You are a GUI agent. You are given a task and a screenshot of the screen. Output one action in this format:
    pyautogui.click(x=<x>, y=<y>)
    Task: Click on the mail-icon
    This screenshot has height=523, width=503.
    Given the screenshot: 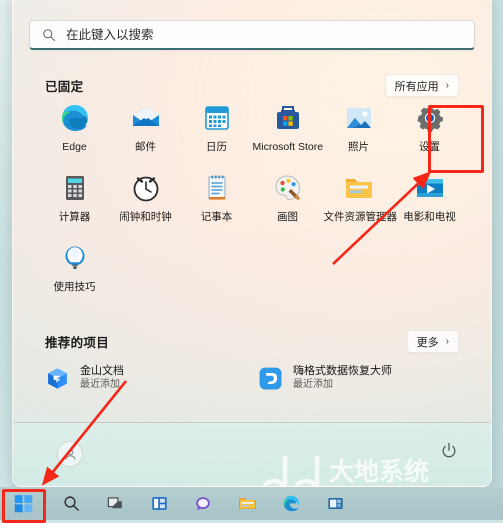 What is the action you would take?
    pyautogui.click(x=145, y=116)
    